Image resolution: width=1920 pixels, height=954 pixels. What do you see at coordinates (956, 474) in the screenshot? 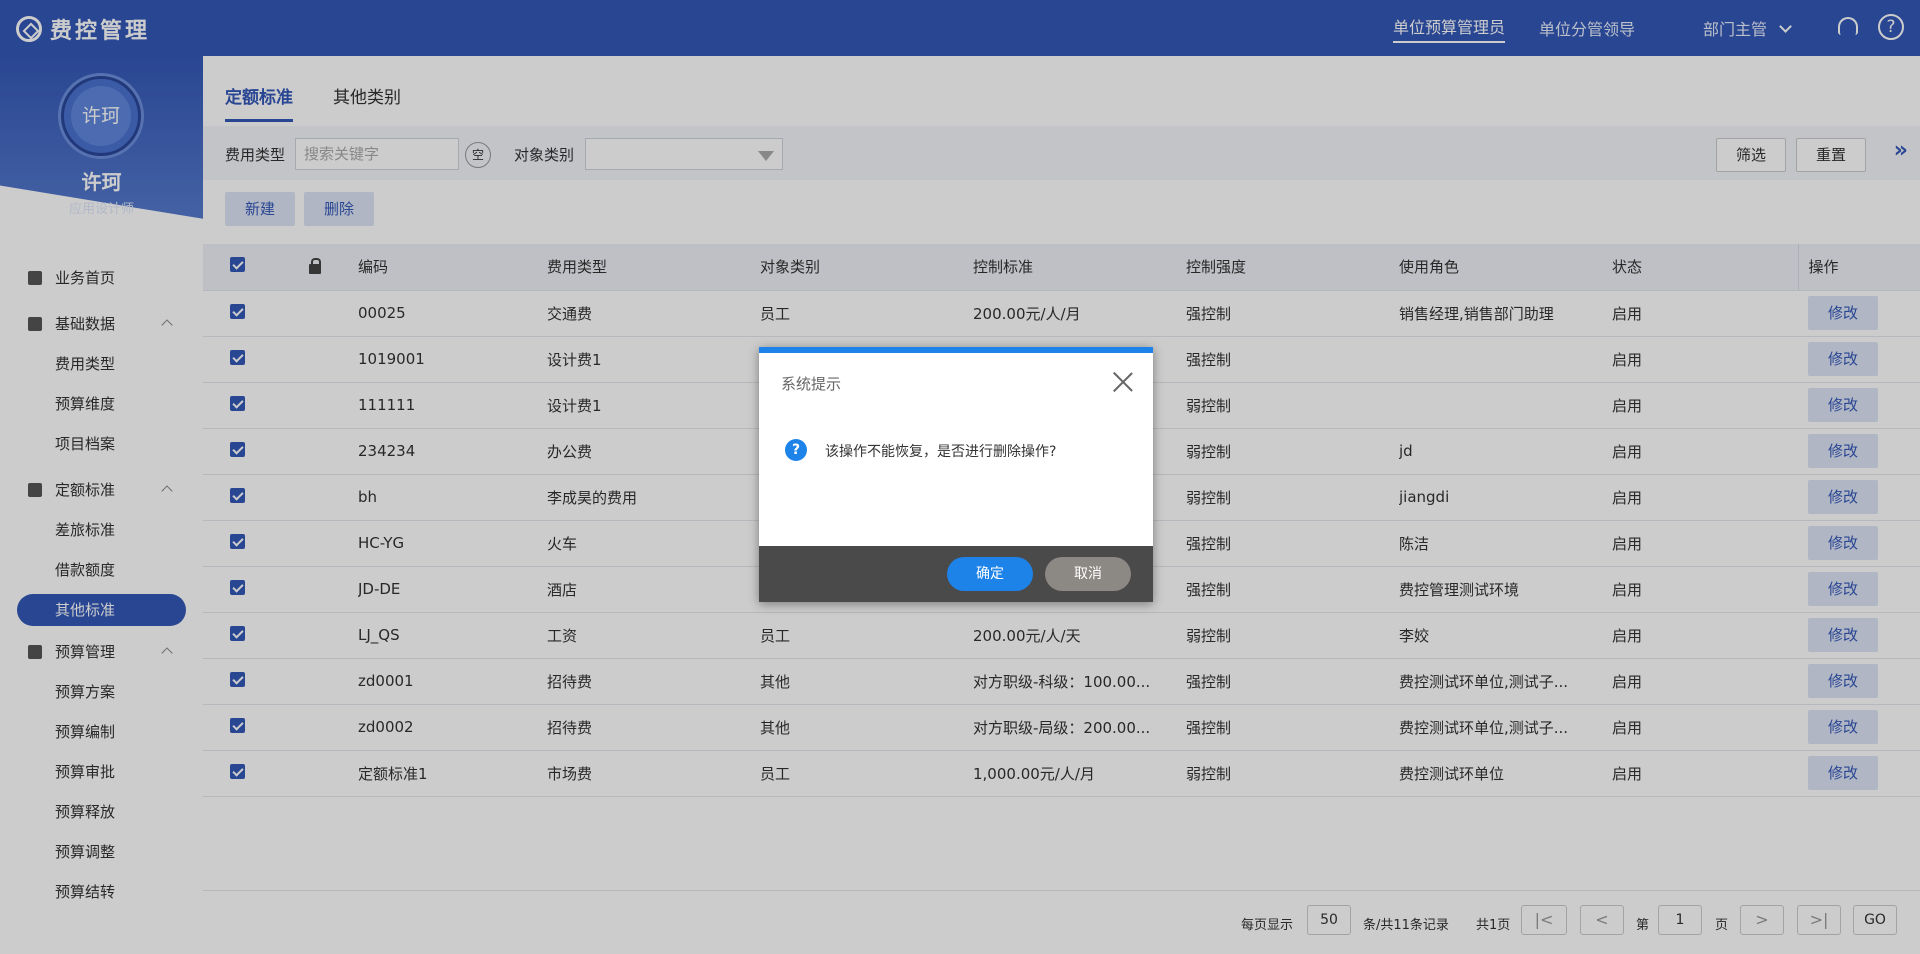
I see `confirm-dialog: 系统提示 ? 该操作不能恢复，是否进行删除操作? 确定 取消` at bounding box center [956, 474].